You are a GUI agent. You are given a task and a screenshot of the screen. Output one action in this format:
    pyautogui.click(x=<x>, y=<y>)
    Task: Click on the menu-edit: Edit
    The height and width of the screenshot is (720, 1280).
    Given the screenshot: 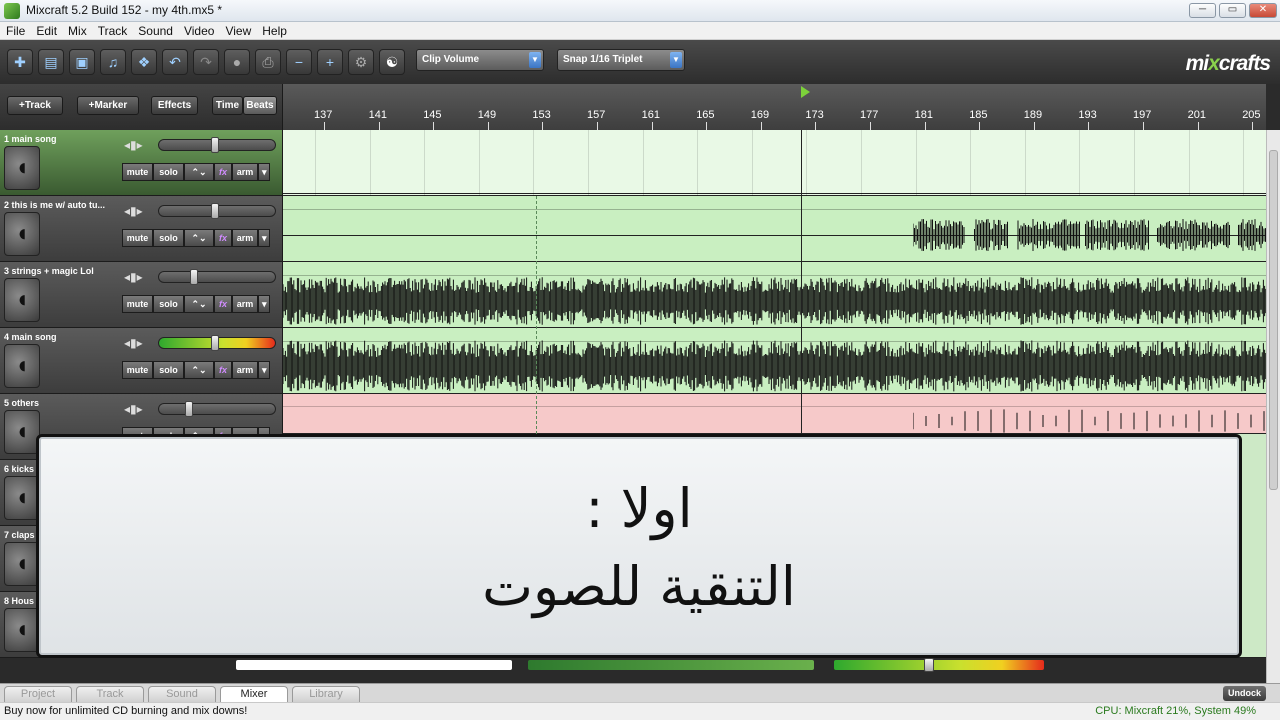 What is the action you would take?
    pyautogui.click(x=46, y=30)
    